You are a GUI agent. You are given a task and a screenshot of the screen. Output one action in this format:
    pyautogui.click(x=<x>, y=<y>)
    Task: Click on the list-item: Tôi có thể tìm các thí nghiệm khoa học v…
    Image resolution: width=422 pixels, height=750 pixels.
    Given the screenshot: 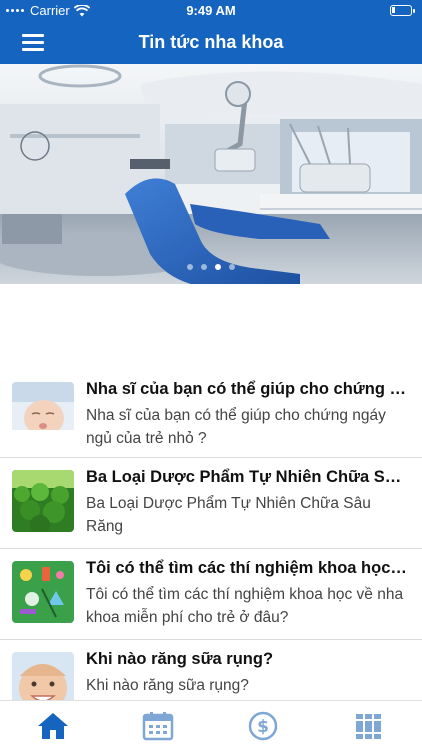 What is the action you would take?
    pyautogui.click(x=211, y=594)
    